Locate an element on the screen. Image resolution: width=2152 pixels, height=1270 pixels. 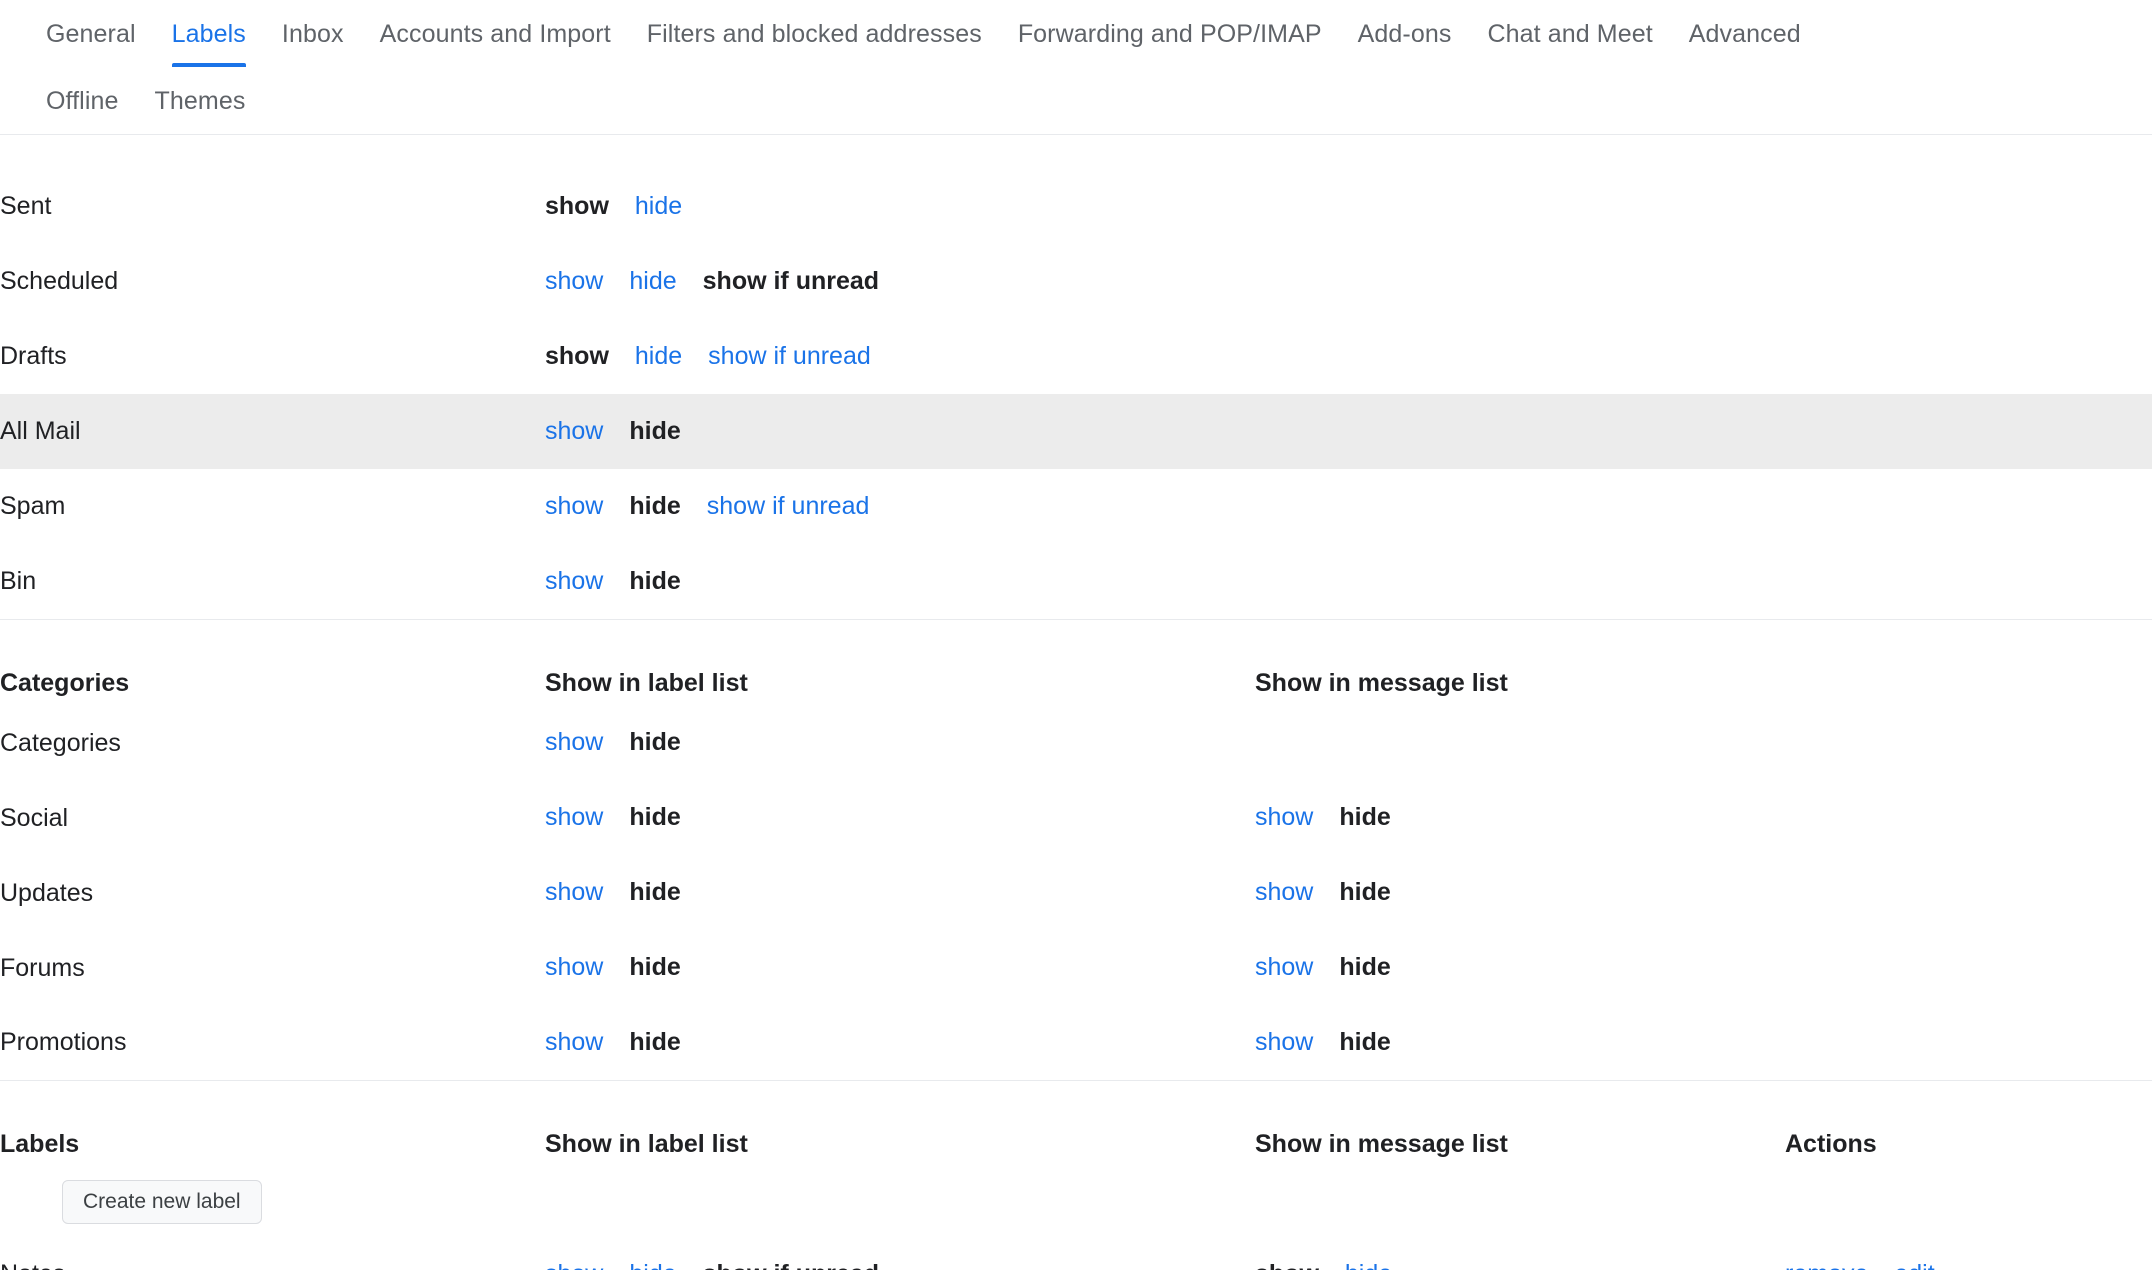
table-row: Updates show hide show hide is located at coordinates (1076, 893).